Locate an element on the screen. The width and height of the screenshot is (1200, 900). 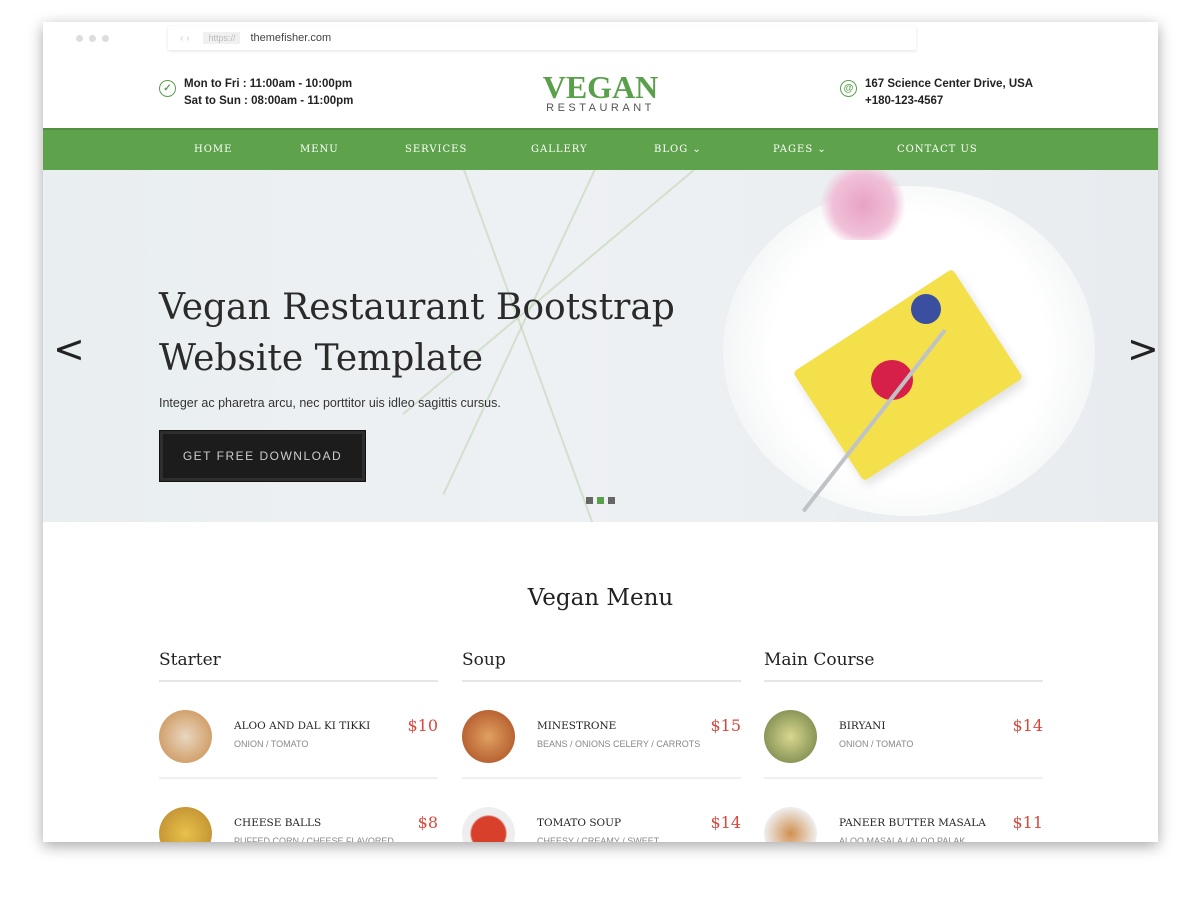
close-dot is located at coordinates (79, 38).